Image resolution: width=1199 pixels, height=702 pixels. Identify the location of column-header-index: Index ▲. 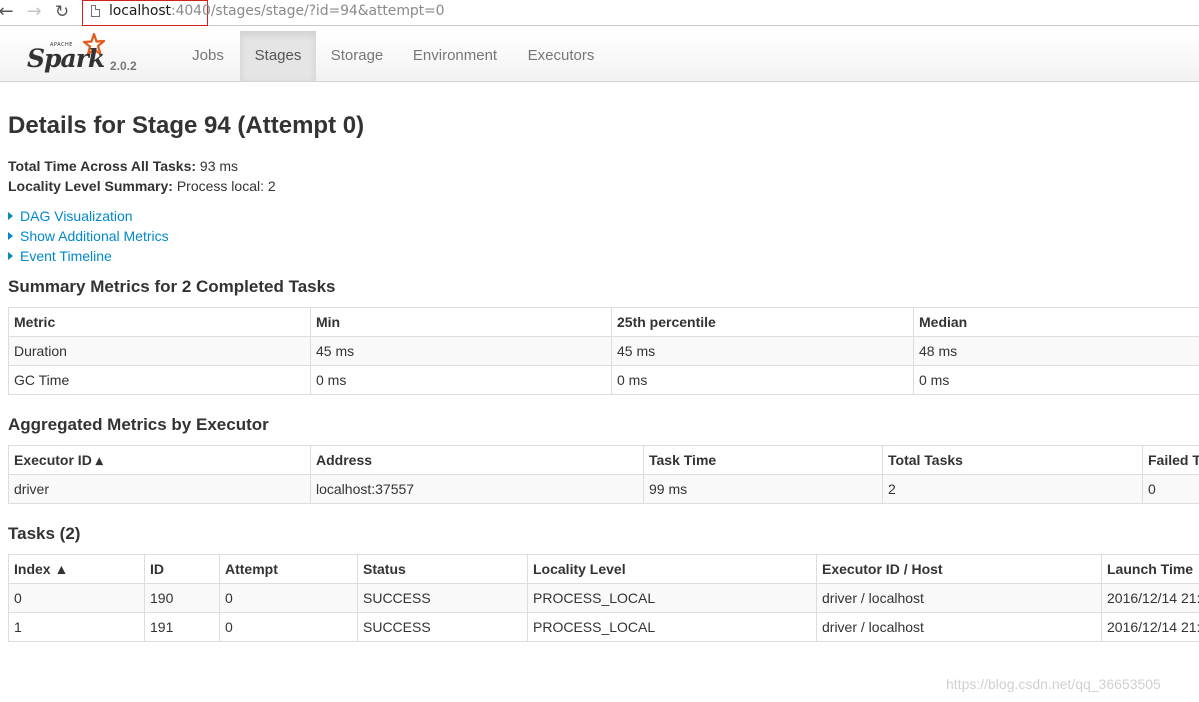
(76, 569).